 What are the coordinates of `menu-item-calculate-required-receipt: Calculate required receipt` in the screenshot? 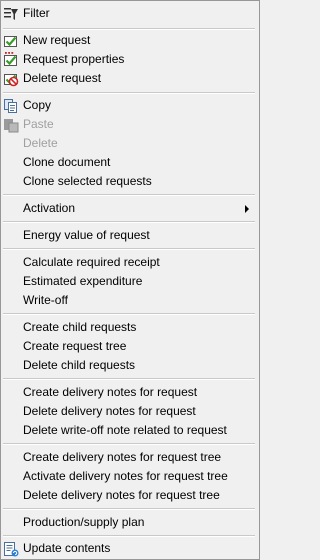 It's located at (129, 262).